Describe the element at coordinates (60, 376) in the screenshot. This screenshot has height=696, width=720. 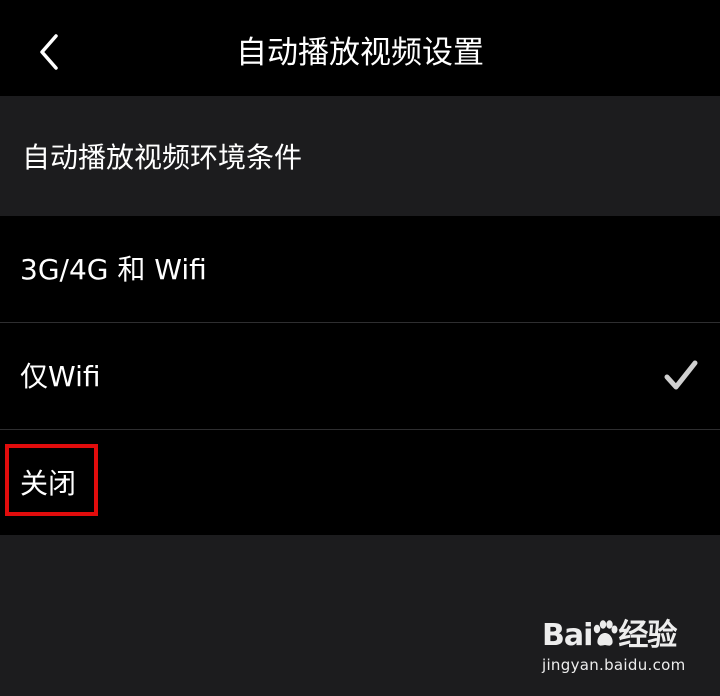
I see `option-label: 仅Wifi` at that location.